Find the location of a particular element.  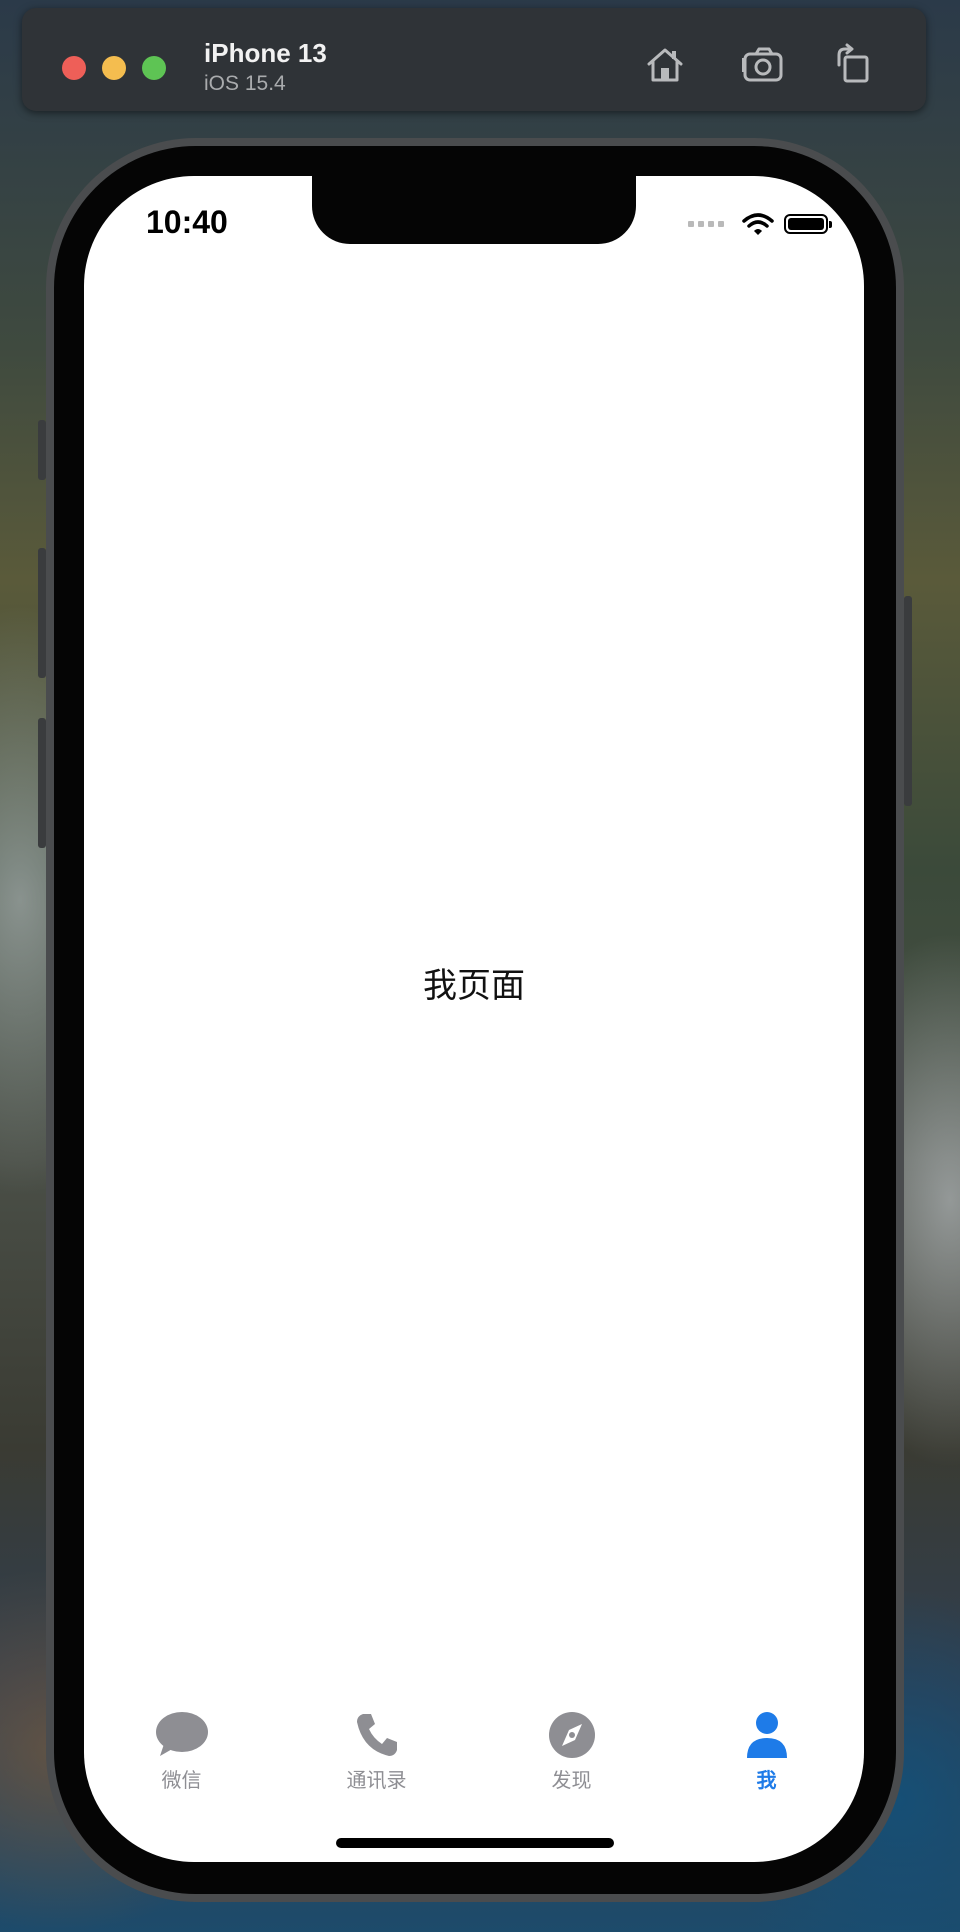

rotate-icon is located at coordinates (853, 63).